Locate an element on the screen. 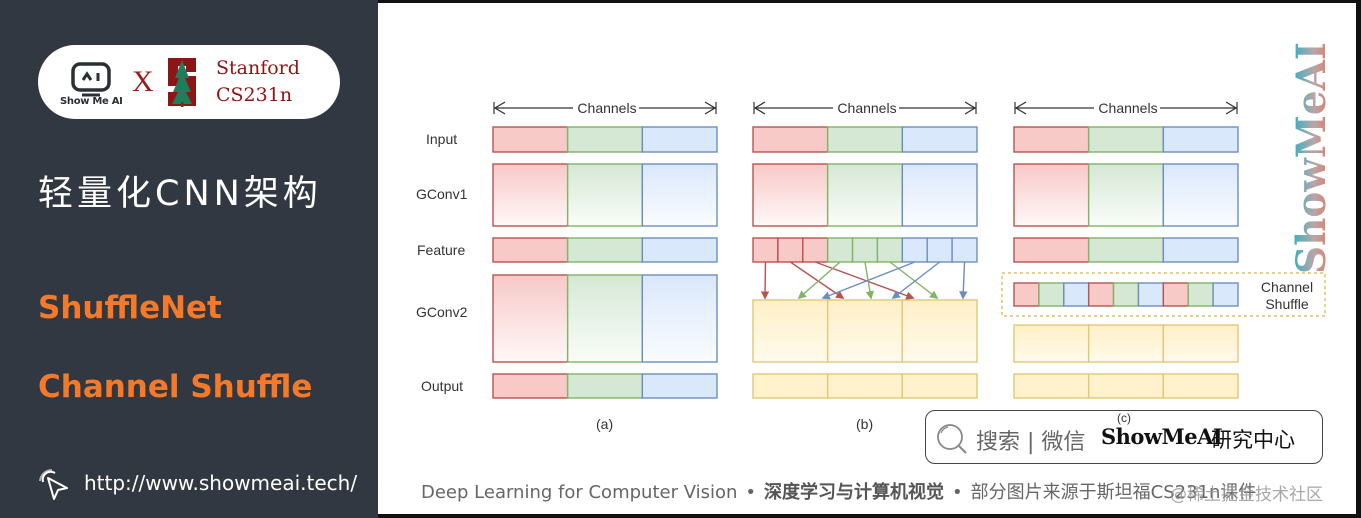 The image size is (1361, 518). channels-axis-label-b: Channels is located at coordinates (866, 108).